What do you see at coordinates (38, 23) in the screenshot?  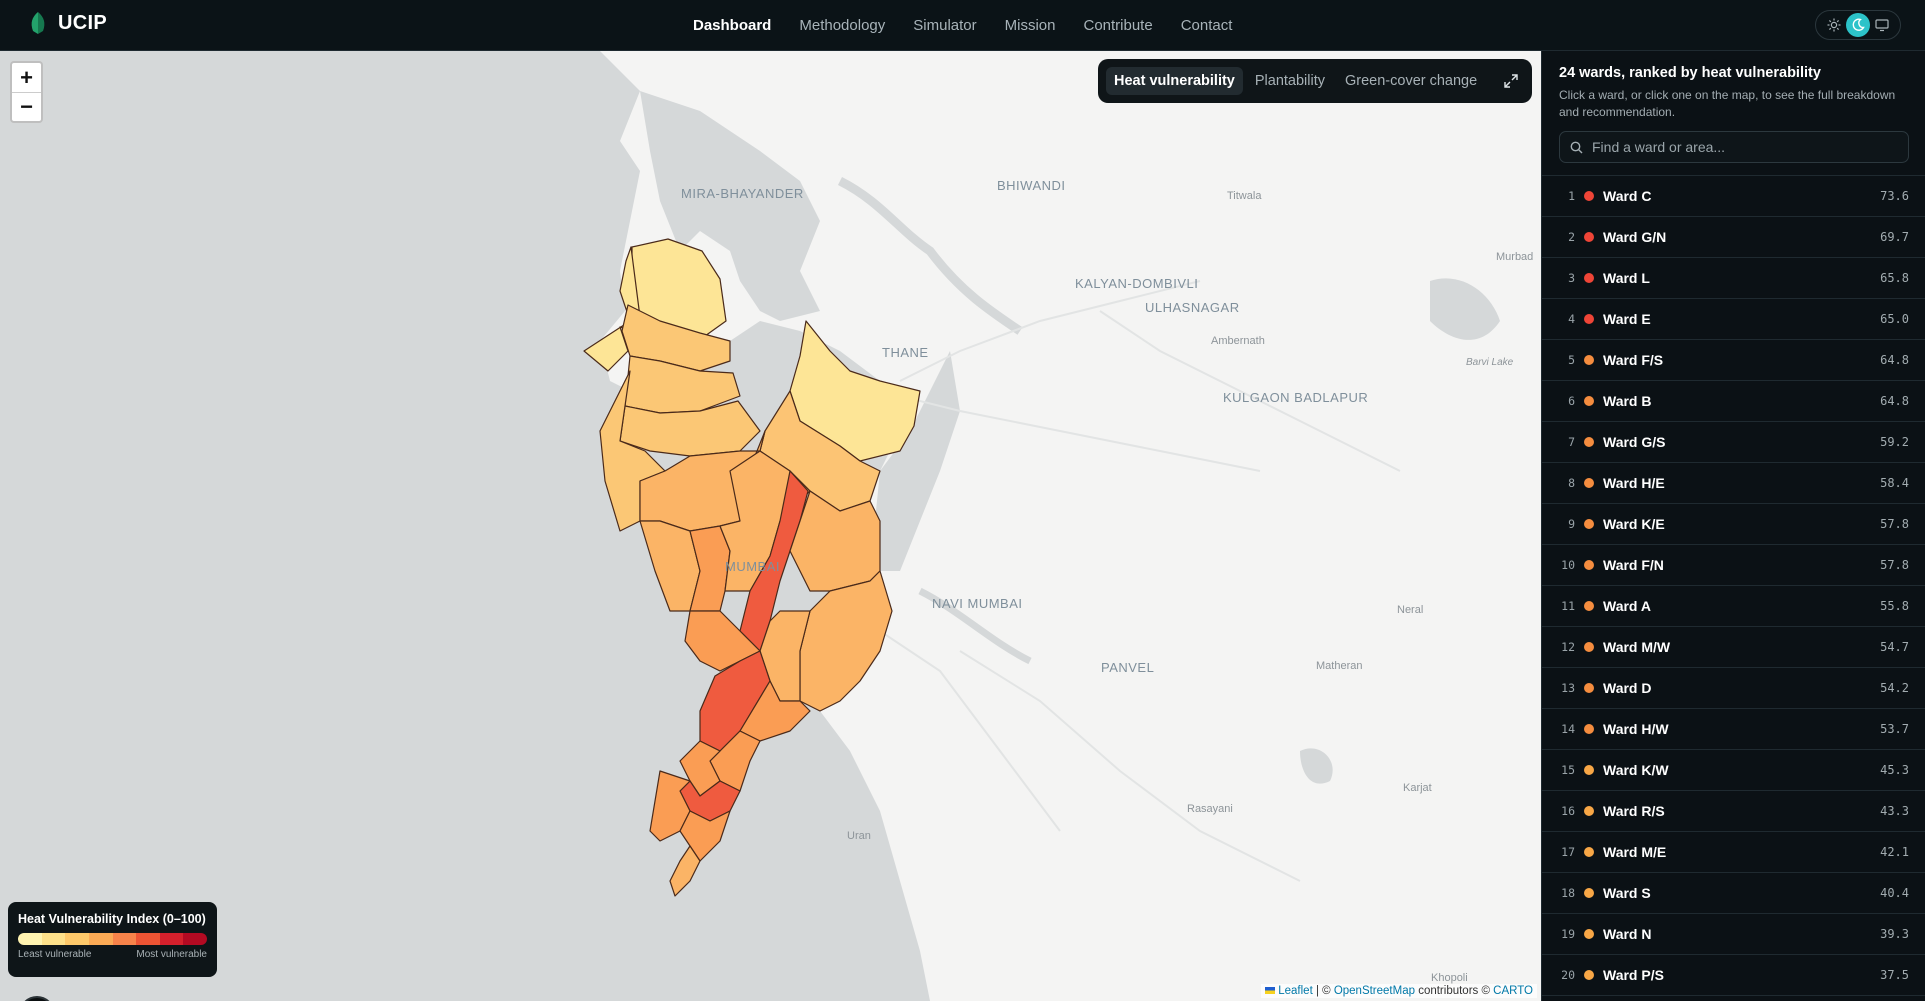 I see `leaf-logo-icon` at bounding box center [38, 23].